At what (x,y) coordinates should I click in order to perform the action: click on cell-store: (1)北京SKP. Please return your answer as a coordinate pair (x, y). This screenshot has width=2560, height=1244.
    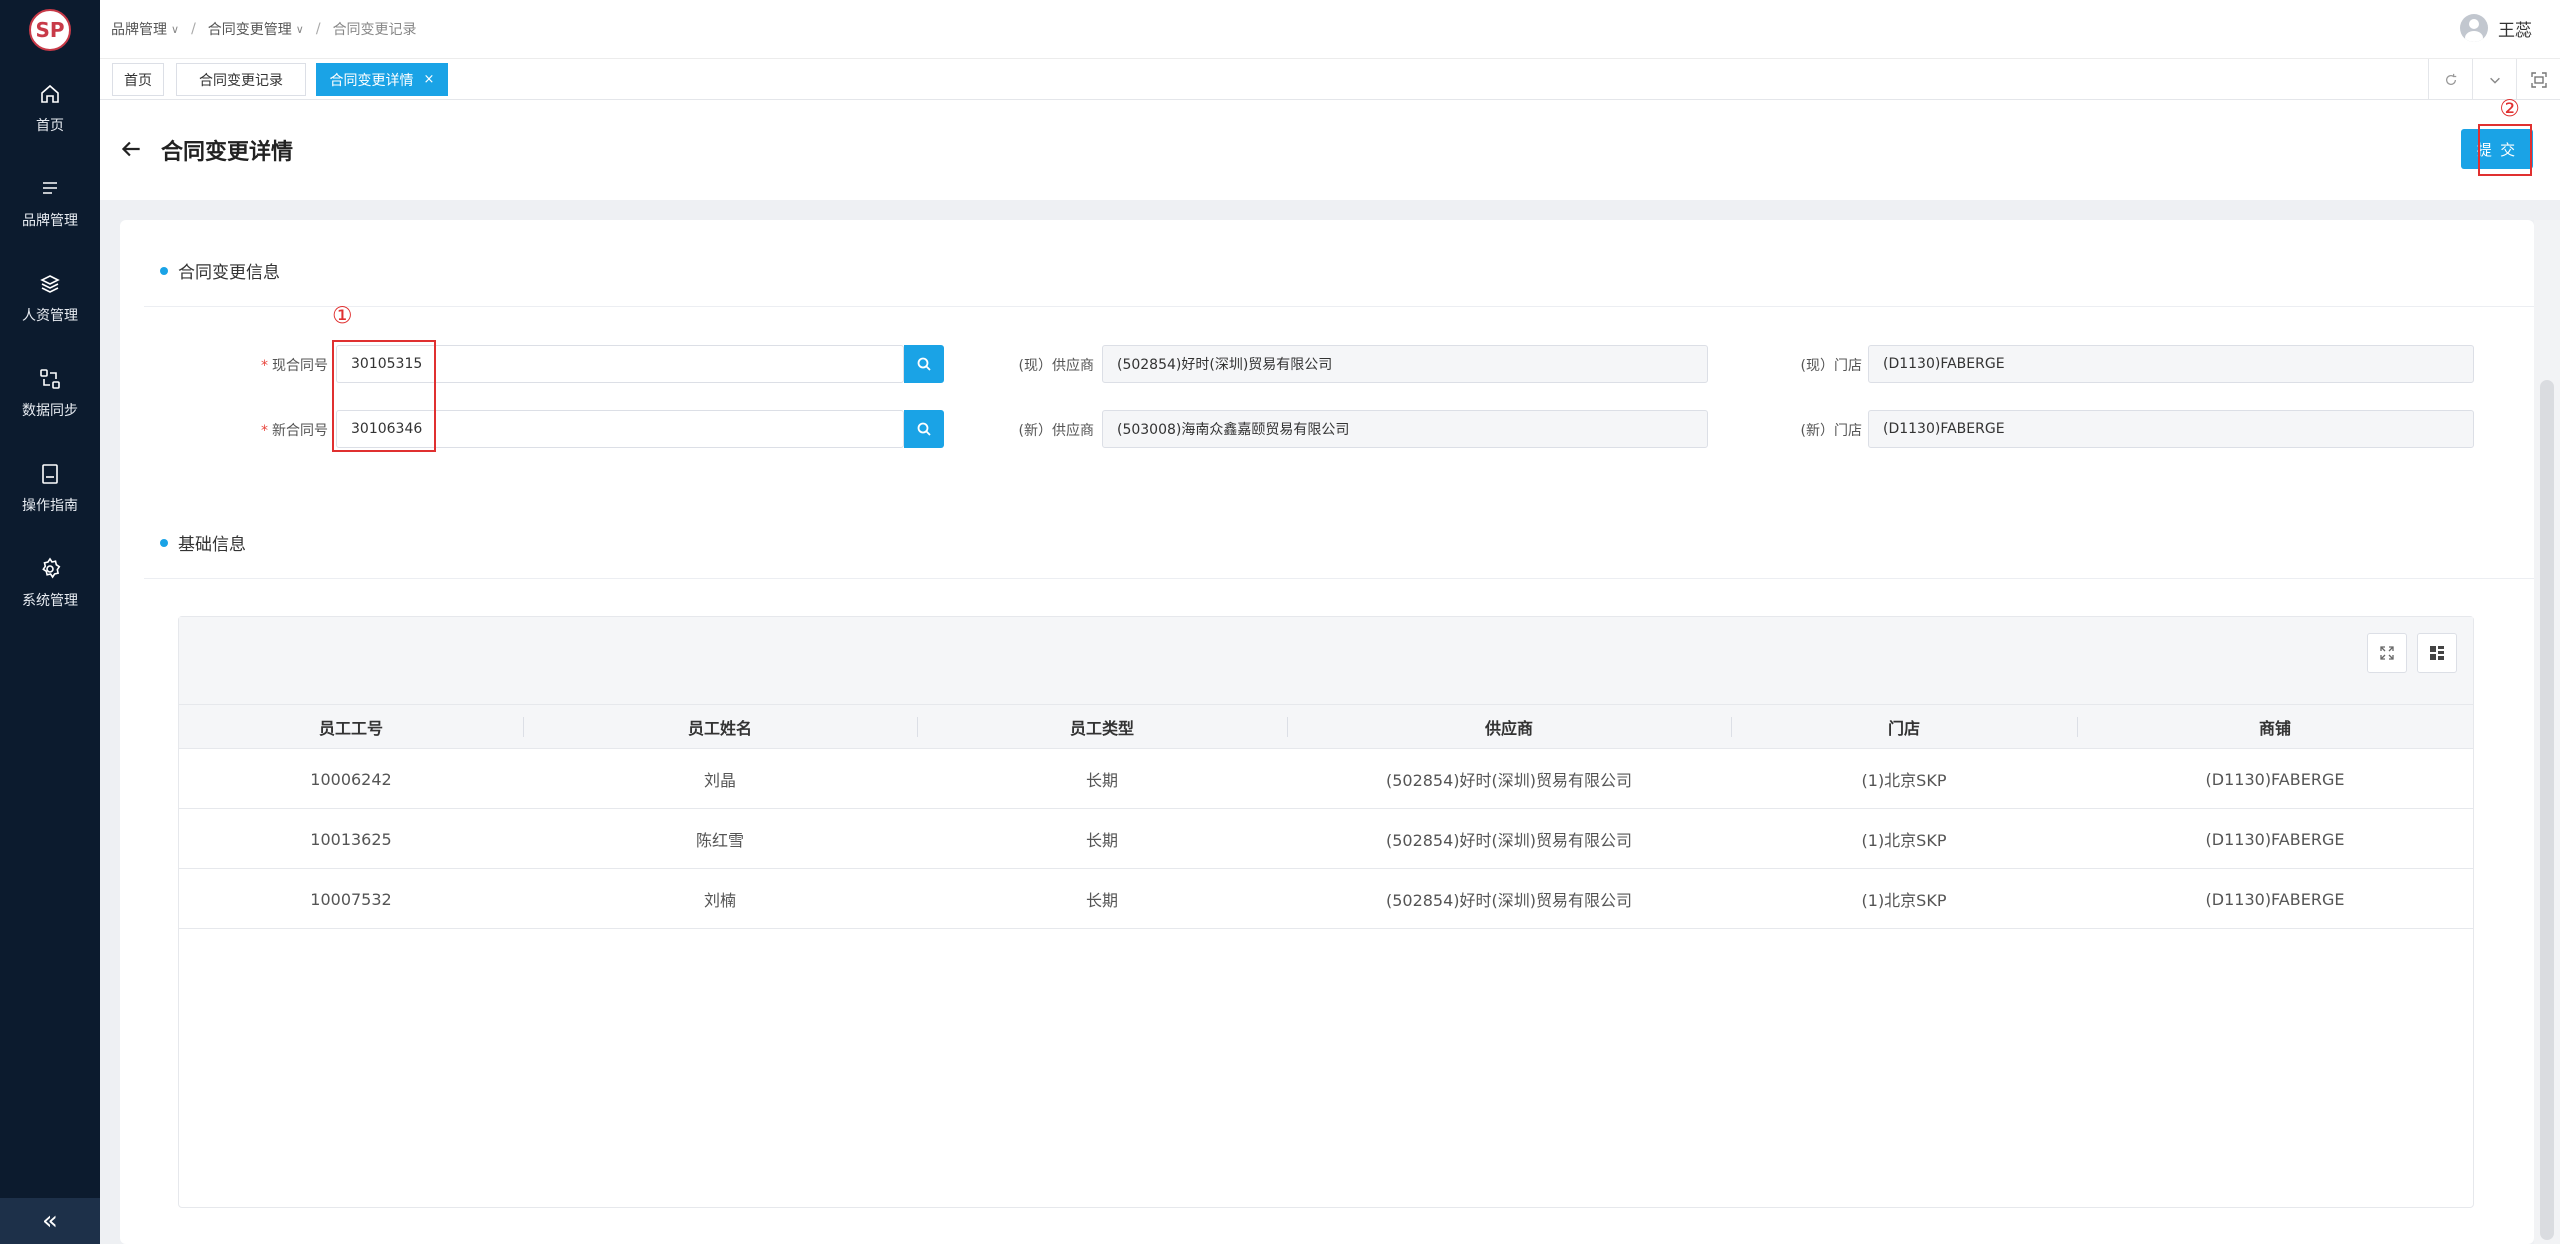
    Looking at the image, I should click on (1904, 780).